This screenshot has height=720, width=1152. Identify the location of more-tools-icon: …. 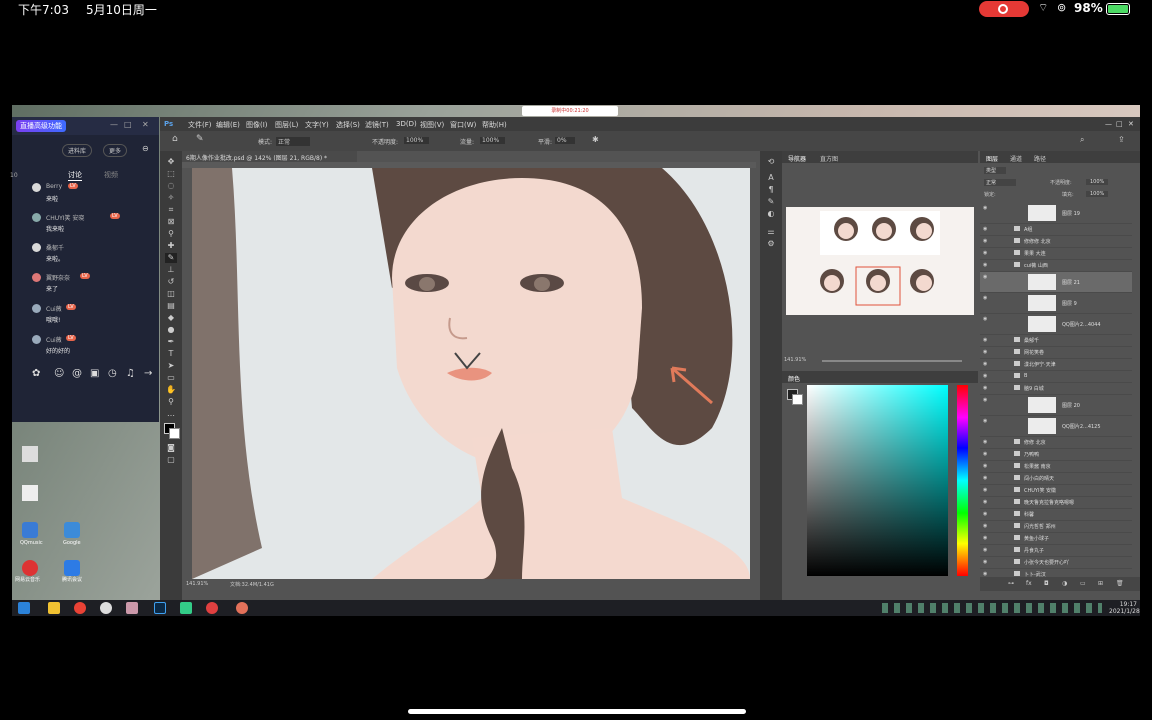
(171, 414).